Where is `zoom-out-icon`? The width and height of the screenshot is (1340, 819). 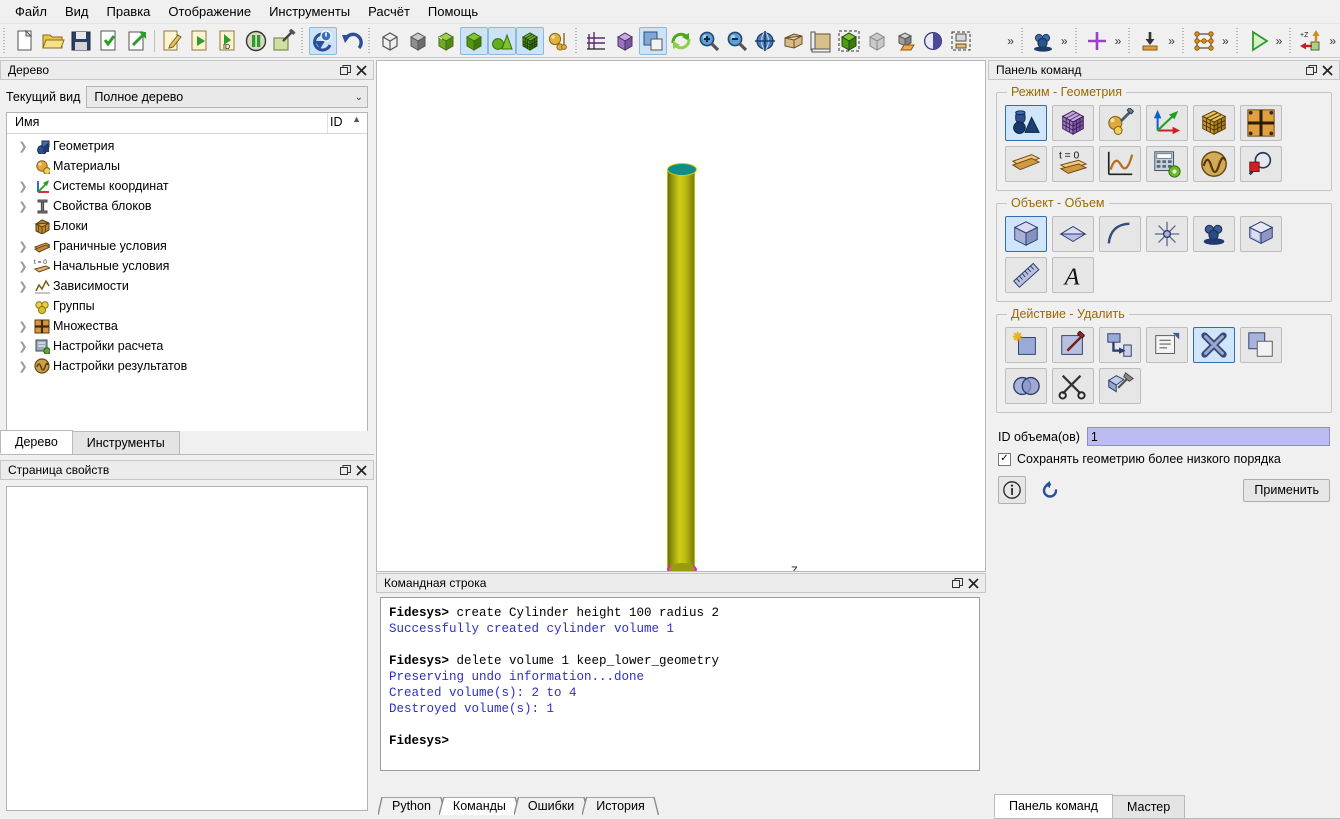 zoom-out-icon is located at coordinates (737, 41).